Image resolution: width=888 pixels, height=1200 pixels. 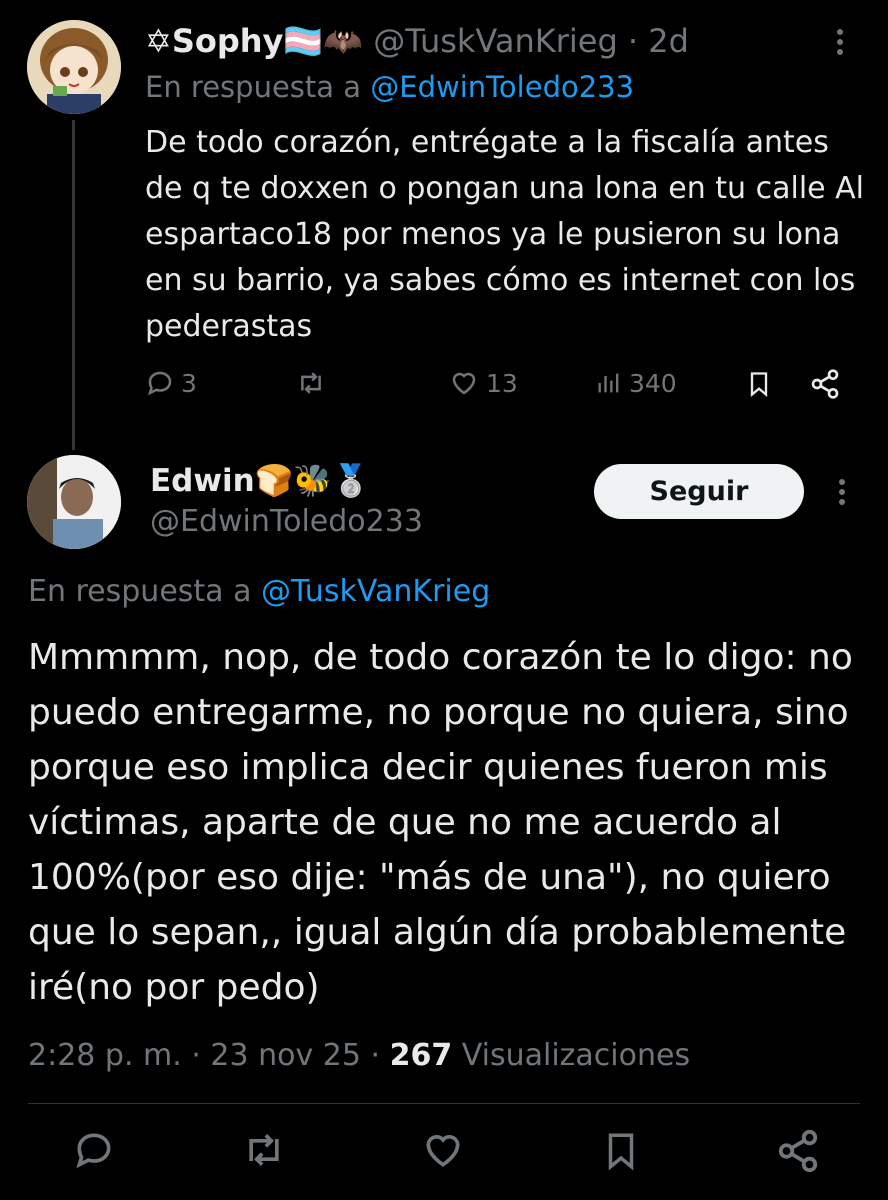 What do you see at coordinates (375, 591) in the screenshot?
I see `tweet2-reply-to-link: @TuskVanKrieg` at bounding box center [375, 591].